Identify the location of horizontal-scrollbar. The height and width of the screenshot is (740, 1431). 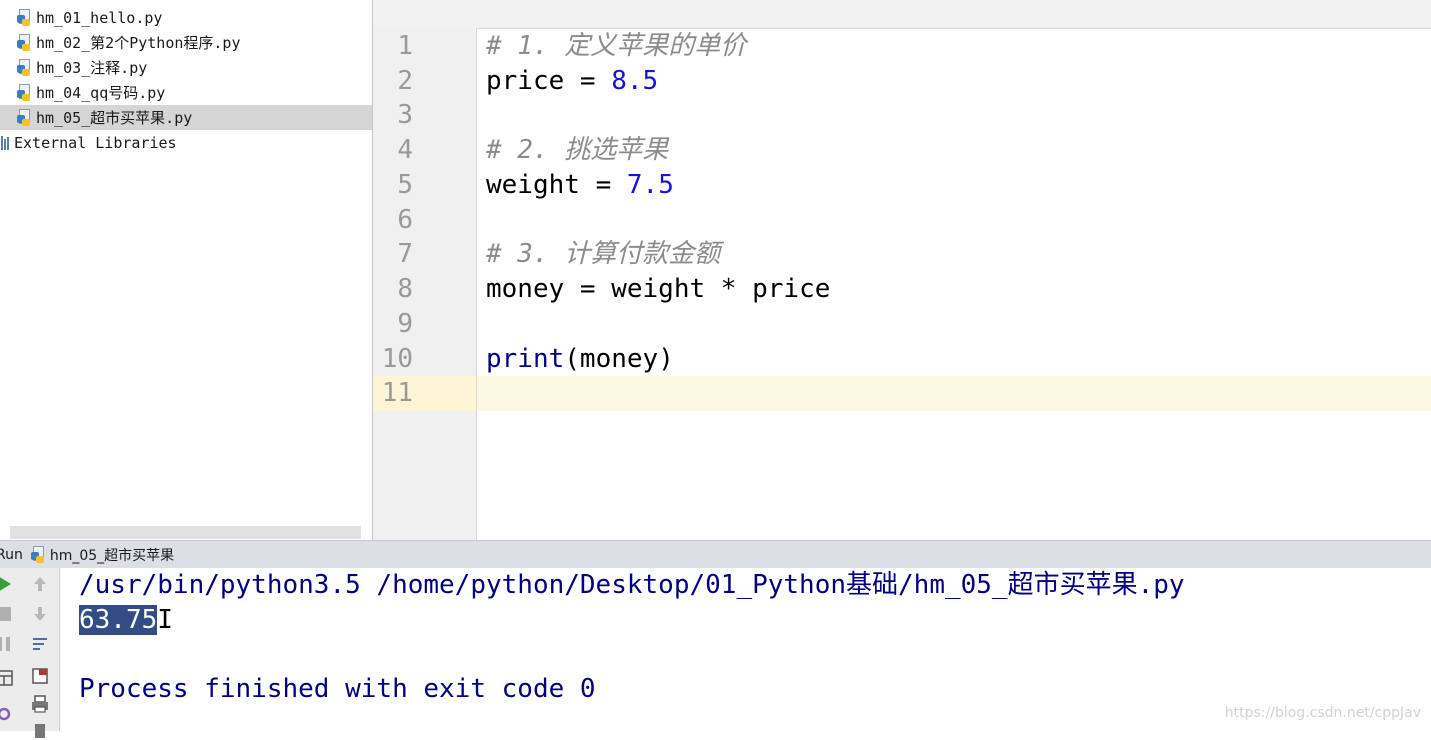
(185, 532).